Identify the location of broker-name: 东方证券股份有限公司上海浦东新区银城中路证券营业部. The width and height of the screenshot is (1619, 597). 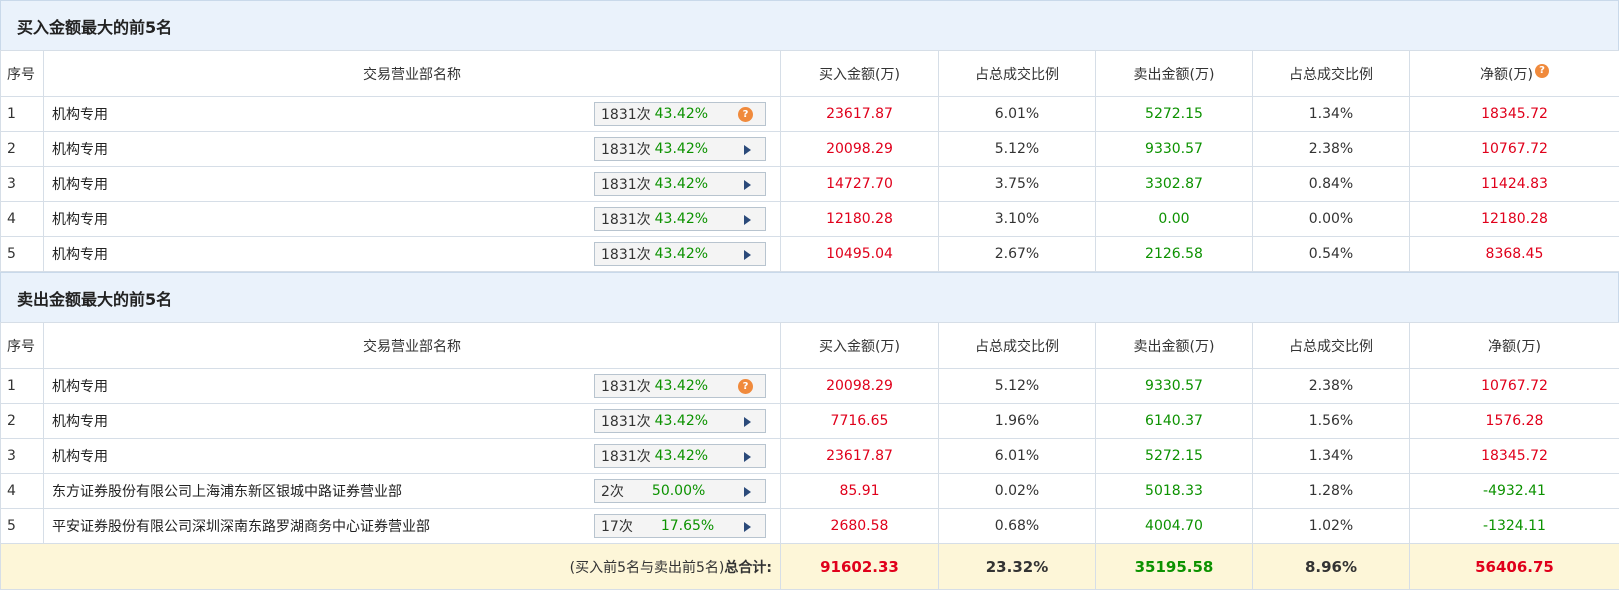
(227, 491).